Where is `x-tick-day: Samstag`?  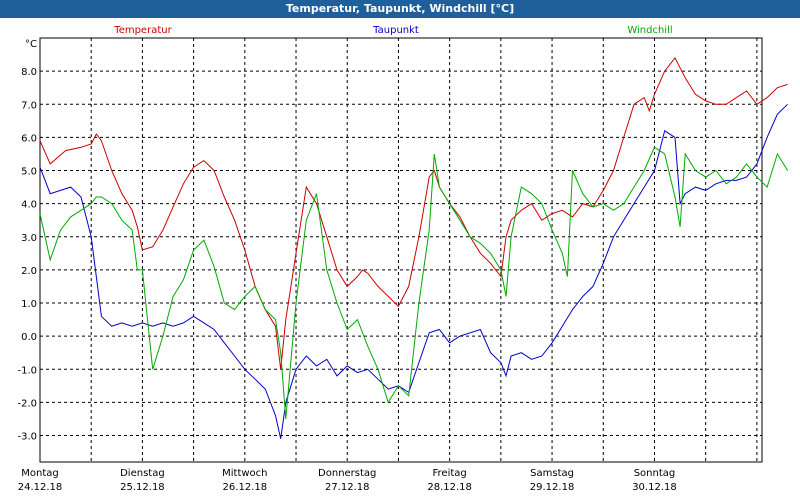 x-tick-day: Samstag is located at coordinates (552, 473).